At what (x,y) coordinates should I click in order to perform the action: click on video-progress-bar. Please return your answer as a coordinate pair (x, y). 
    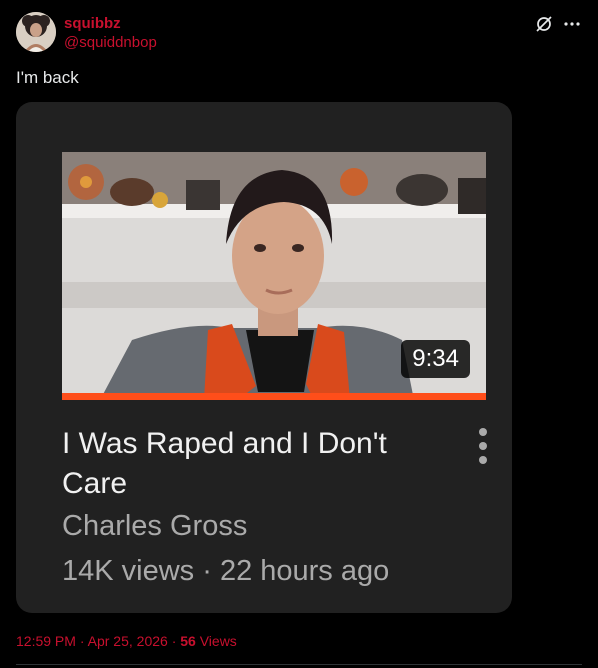
    Looking at the image, I should click on (274, 396).